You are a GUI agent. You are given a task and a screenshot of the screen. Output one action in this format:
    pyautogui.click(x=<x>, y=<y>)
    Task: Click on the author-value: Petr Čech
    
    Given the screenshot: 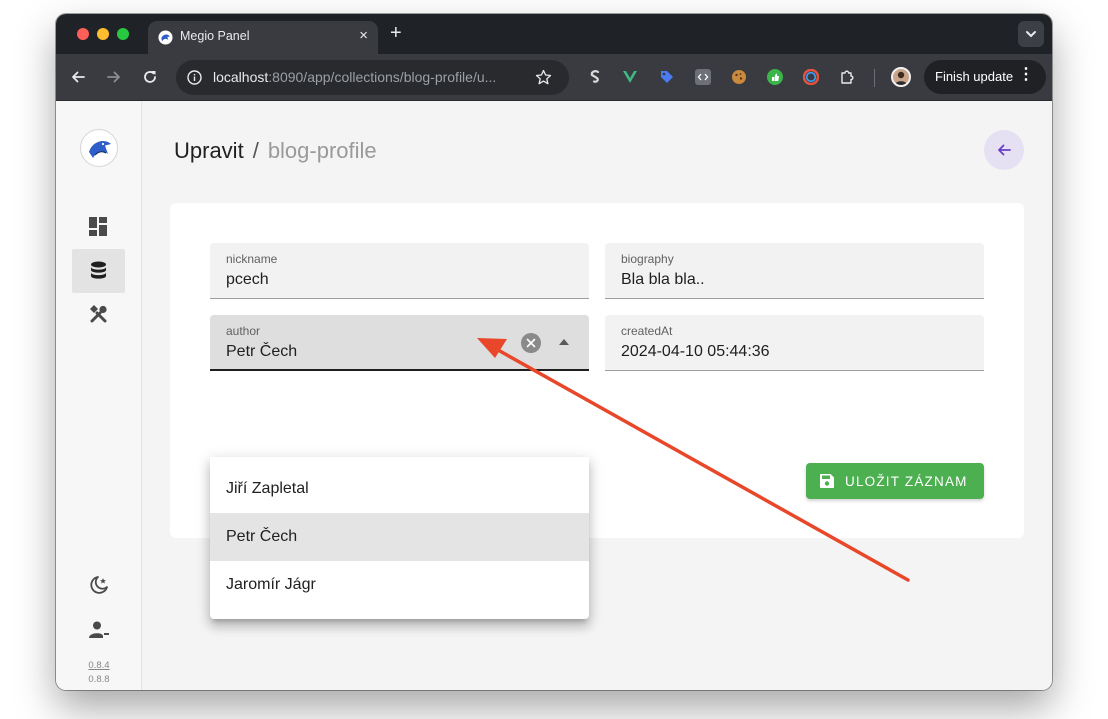 What is the action you would take?
    pyautogui.click(x=261, y=352)
    